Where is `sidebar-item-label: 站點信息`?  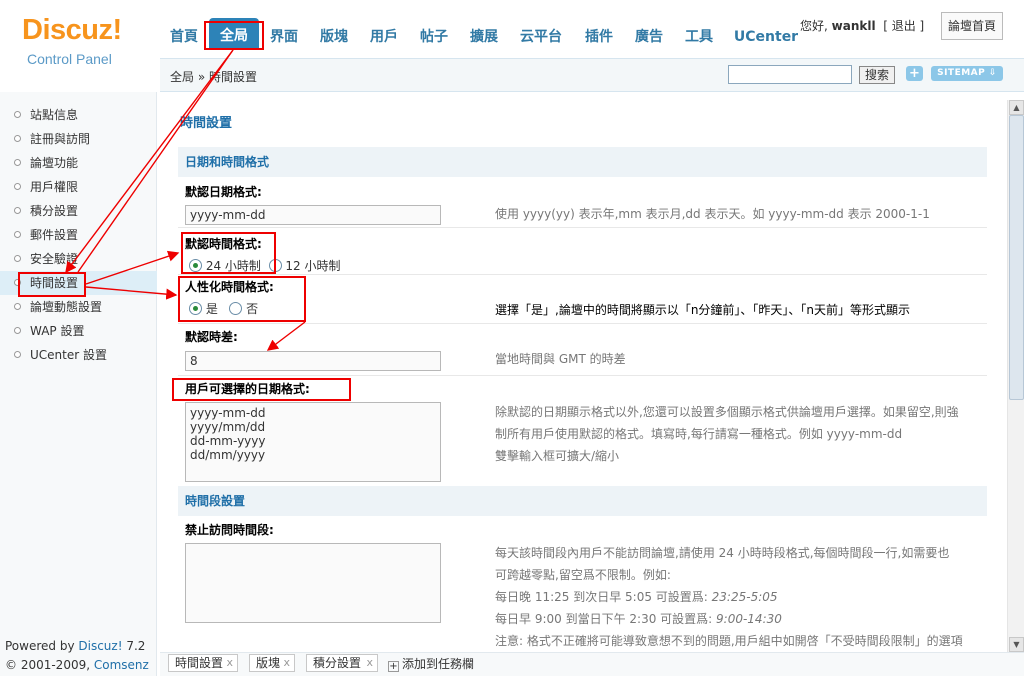 sidebar-item-label: 站點信息 is located at coordinates (54, 115).